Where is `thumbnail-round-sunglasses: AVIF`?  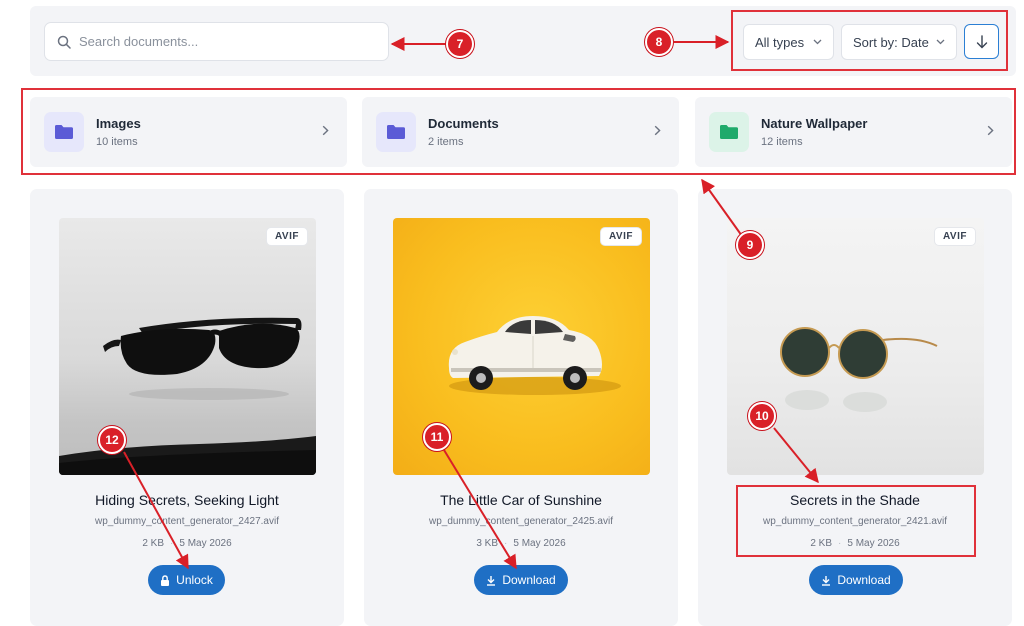
thumbnail-round-sunglasses: AVIF is located at coordinates (855, 346).